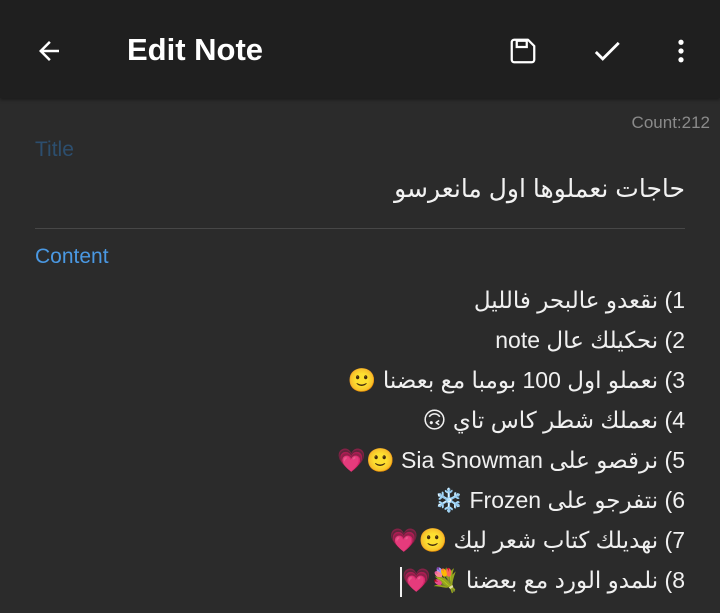 This screenshot has height=613, width=720. Describe the element at coordinates (559, 500) in the screenshot. I see `content-line: 6) نتفرجو على Frozen ❄️` at that location.